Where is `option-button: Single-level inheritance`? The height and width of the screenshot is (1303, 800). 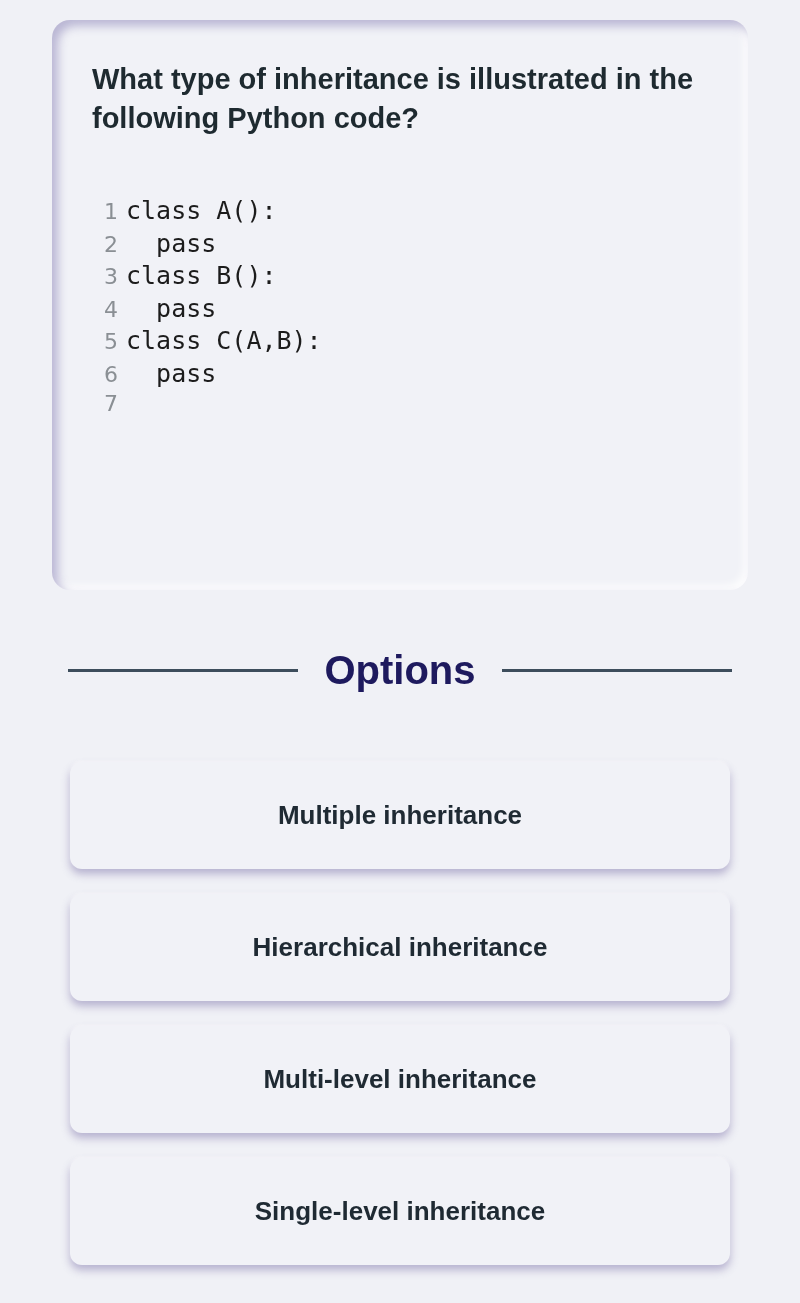 option-button: Single-level inheritance is located at coordinates (400, 1211).